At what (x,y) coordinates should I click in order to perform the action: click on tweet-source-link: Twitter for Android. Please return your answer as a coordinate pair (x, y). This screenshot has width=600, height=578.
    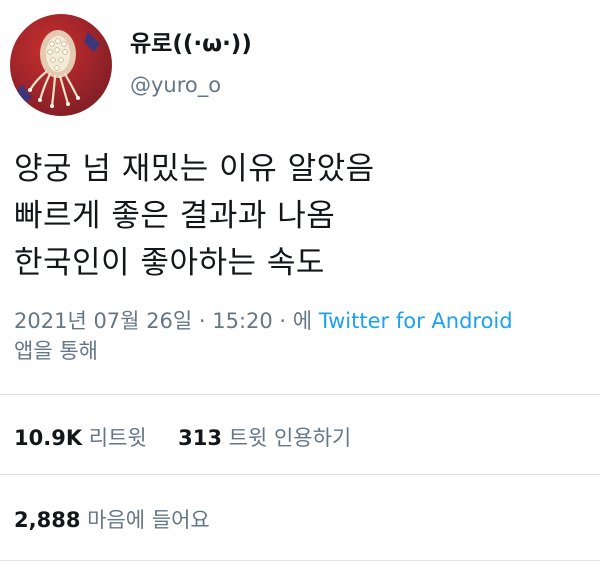
    Looking at the image, I should click on (416, 321).